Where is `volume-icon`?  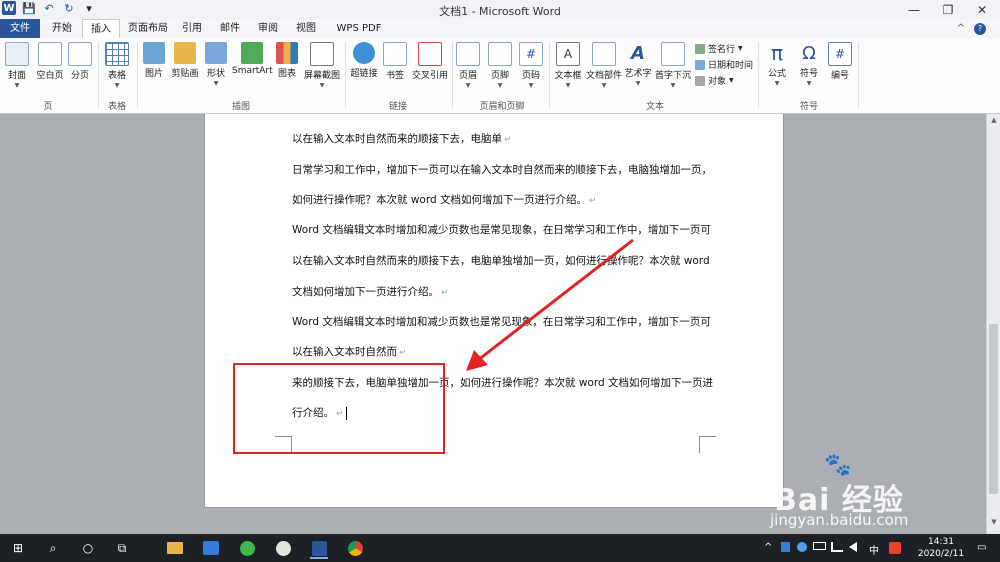
volume-icon is located at coordinates (853, 548).